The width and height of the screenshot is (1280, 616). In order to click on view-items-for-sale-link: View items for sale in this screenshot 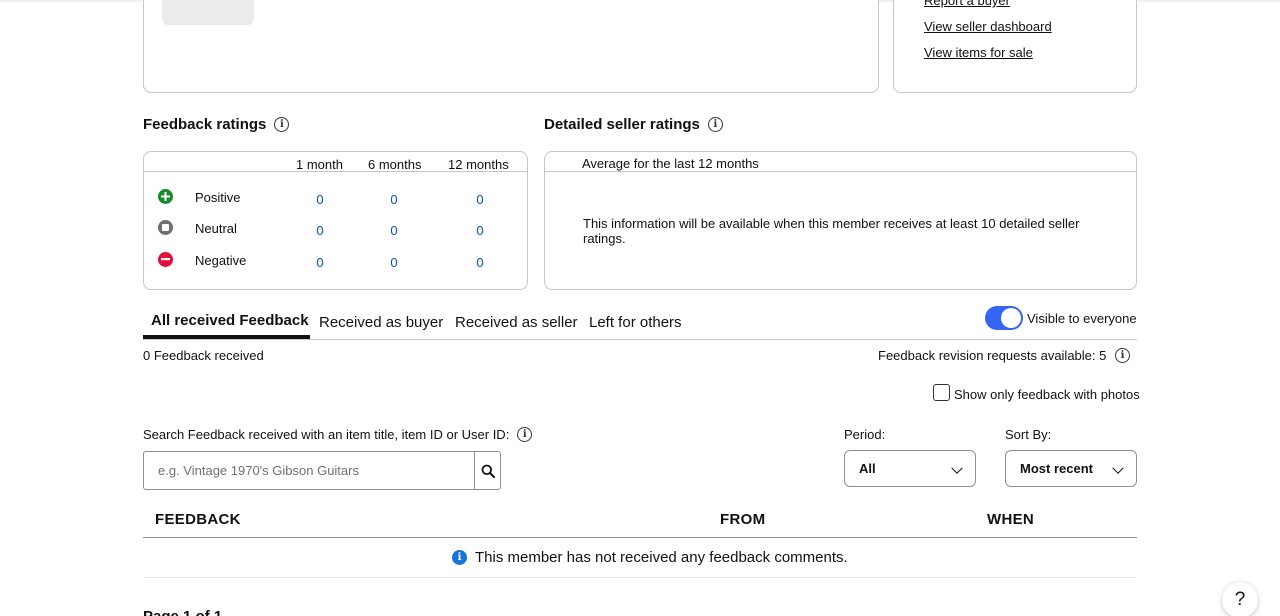, I will do `click(978, 52)`.